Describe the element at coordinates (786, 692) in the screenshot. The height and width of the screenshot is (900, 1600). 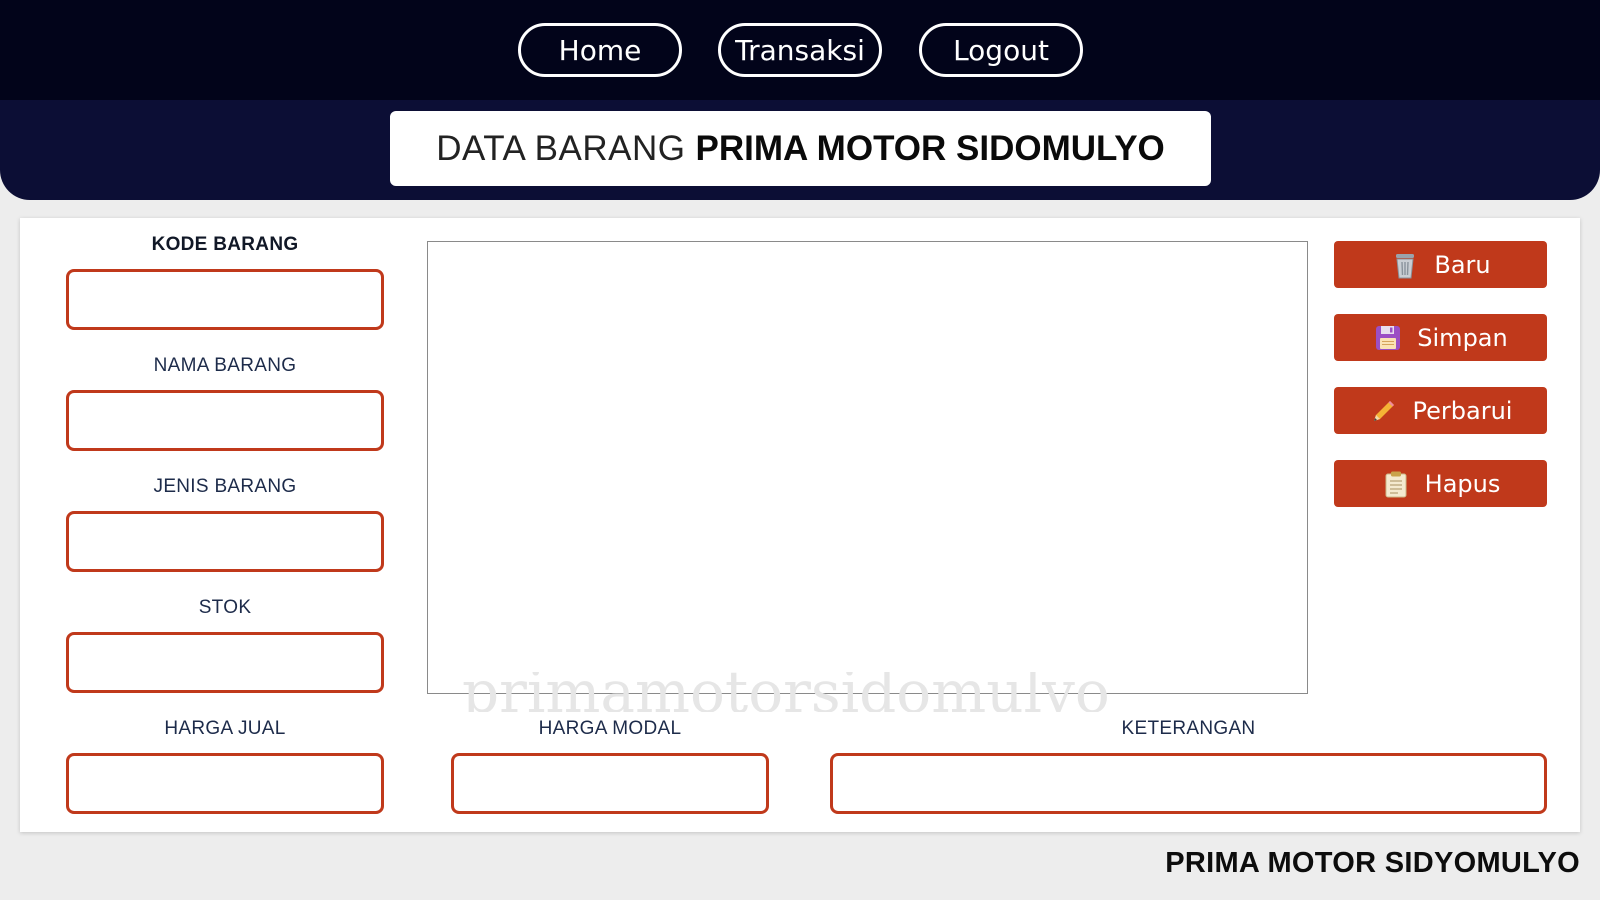
I see `watermark-text: primamotorsidomulyo` at that location.